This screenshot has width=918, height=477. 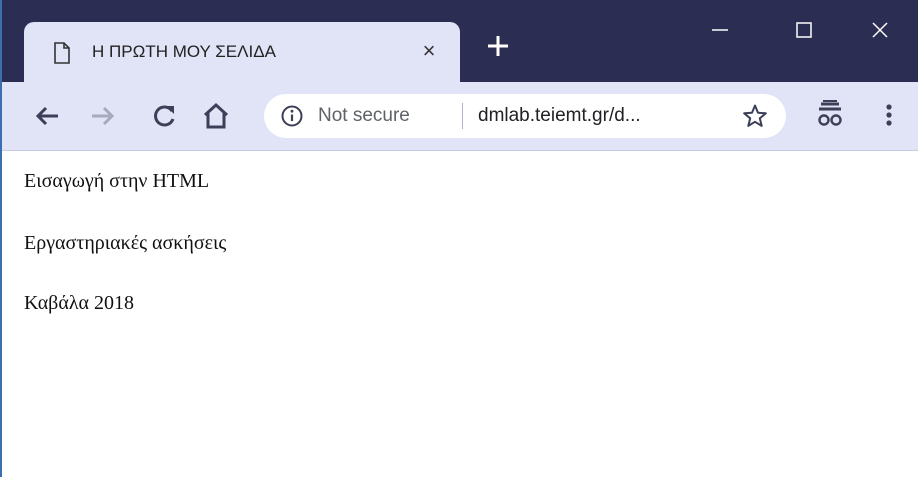 I want to click on divider, so click(x=462, y=116).